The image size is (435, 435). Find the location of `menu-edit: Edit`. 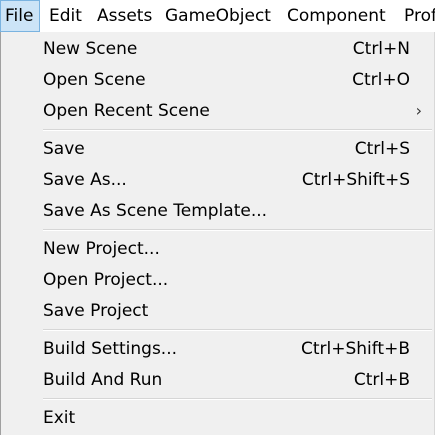

menu-edit: Edit is located at coordinates (65, 16).